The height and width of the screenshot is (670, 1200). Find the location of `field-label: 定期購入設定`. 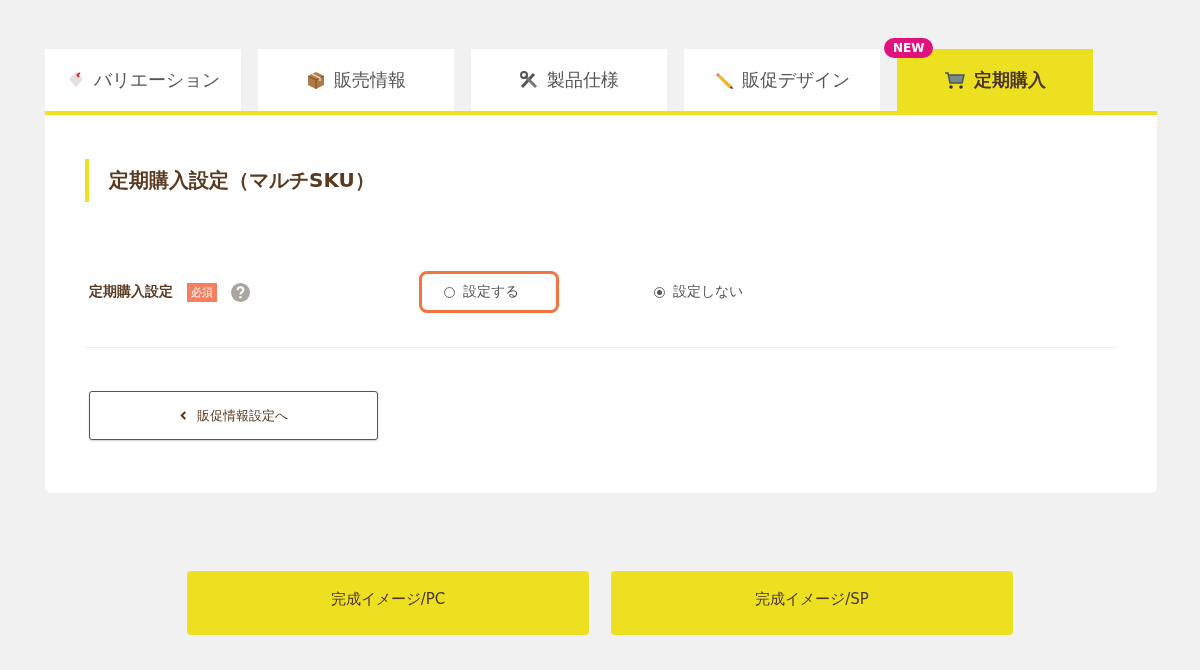

field-label: 定期購入設定 is located at coordinates (131, 292).